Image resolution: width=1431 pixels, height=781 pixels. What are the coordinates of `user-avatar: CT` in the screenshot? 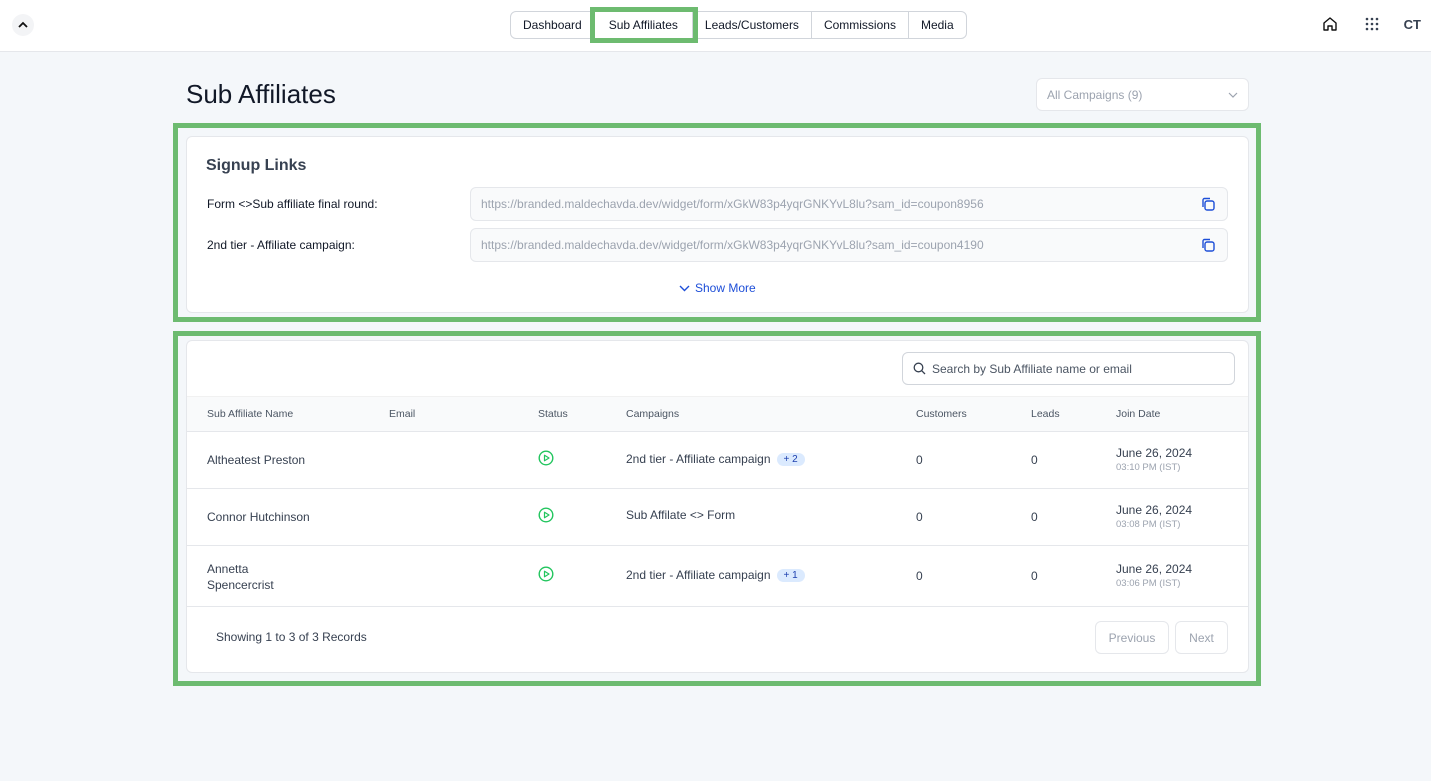 It's located at (1412, 24).